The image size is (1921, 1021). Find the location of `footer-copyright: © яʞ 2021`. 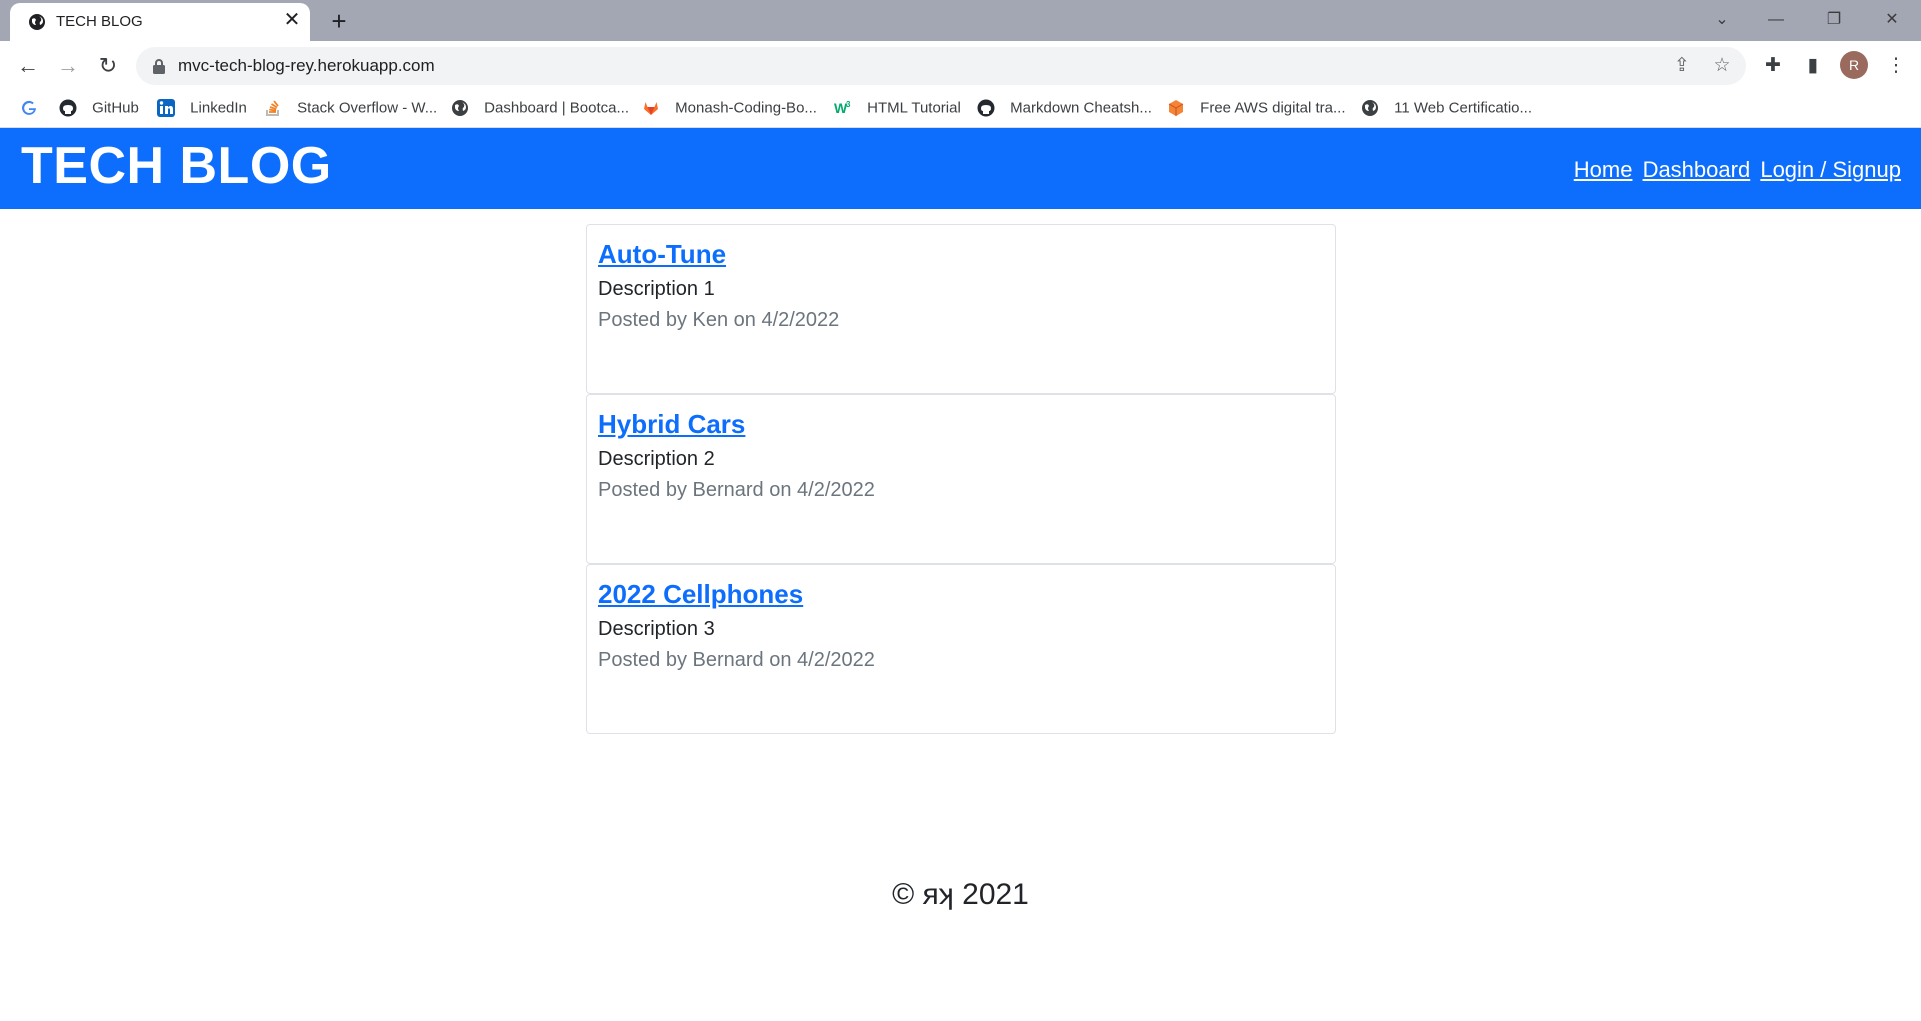

footer-copyright: © яʞ 2021 is located at coordinates (960, 894).